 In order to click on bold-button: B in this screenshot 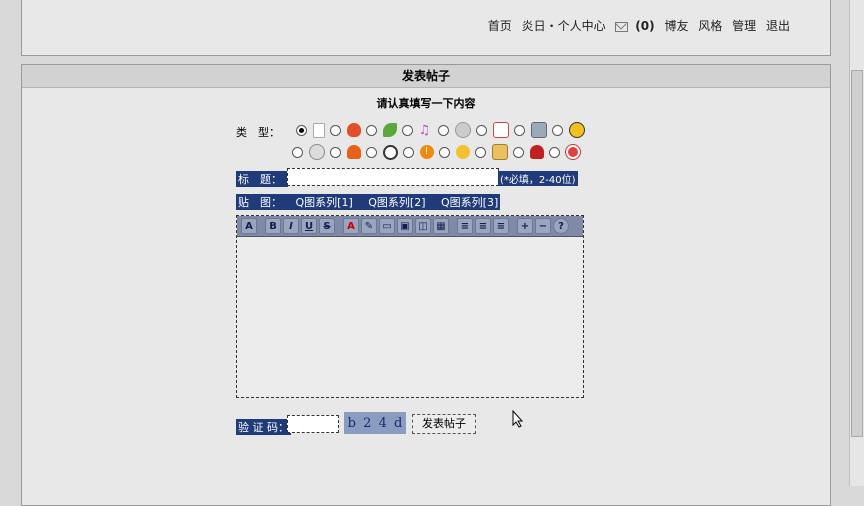, I will do `click(273, 226)`.